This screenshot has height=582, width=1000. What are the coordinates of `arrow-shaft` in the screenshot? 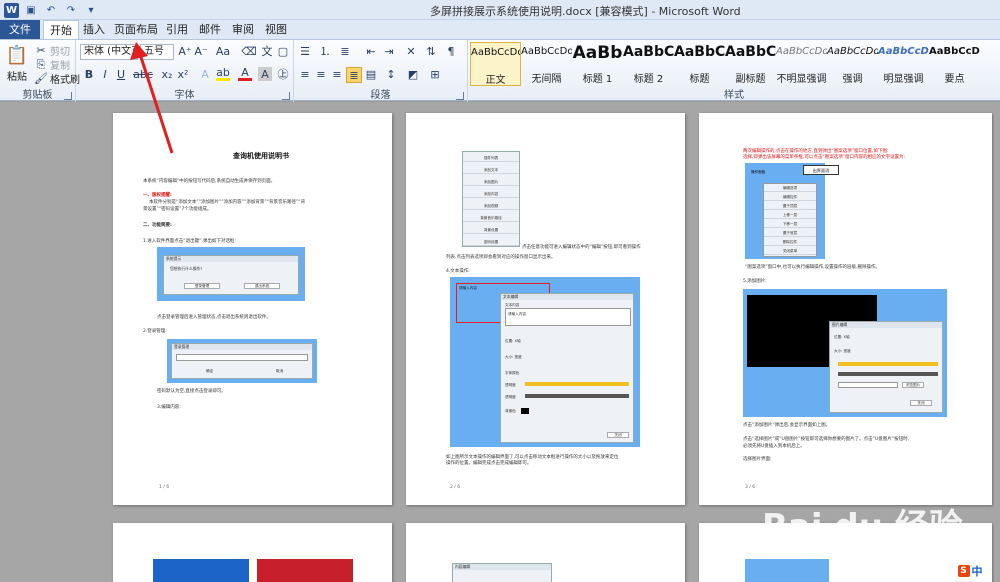 It's located at (156, 103).